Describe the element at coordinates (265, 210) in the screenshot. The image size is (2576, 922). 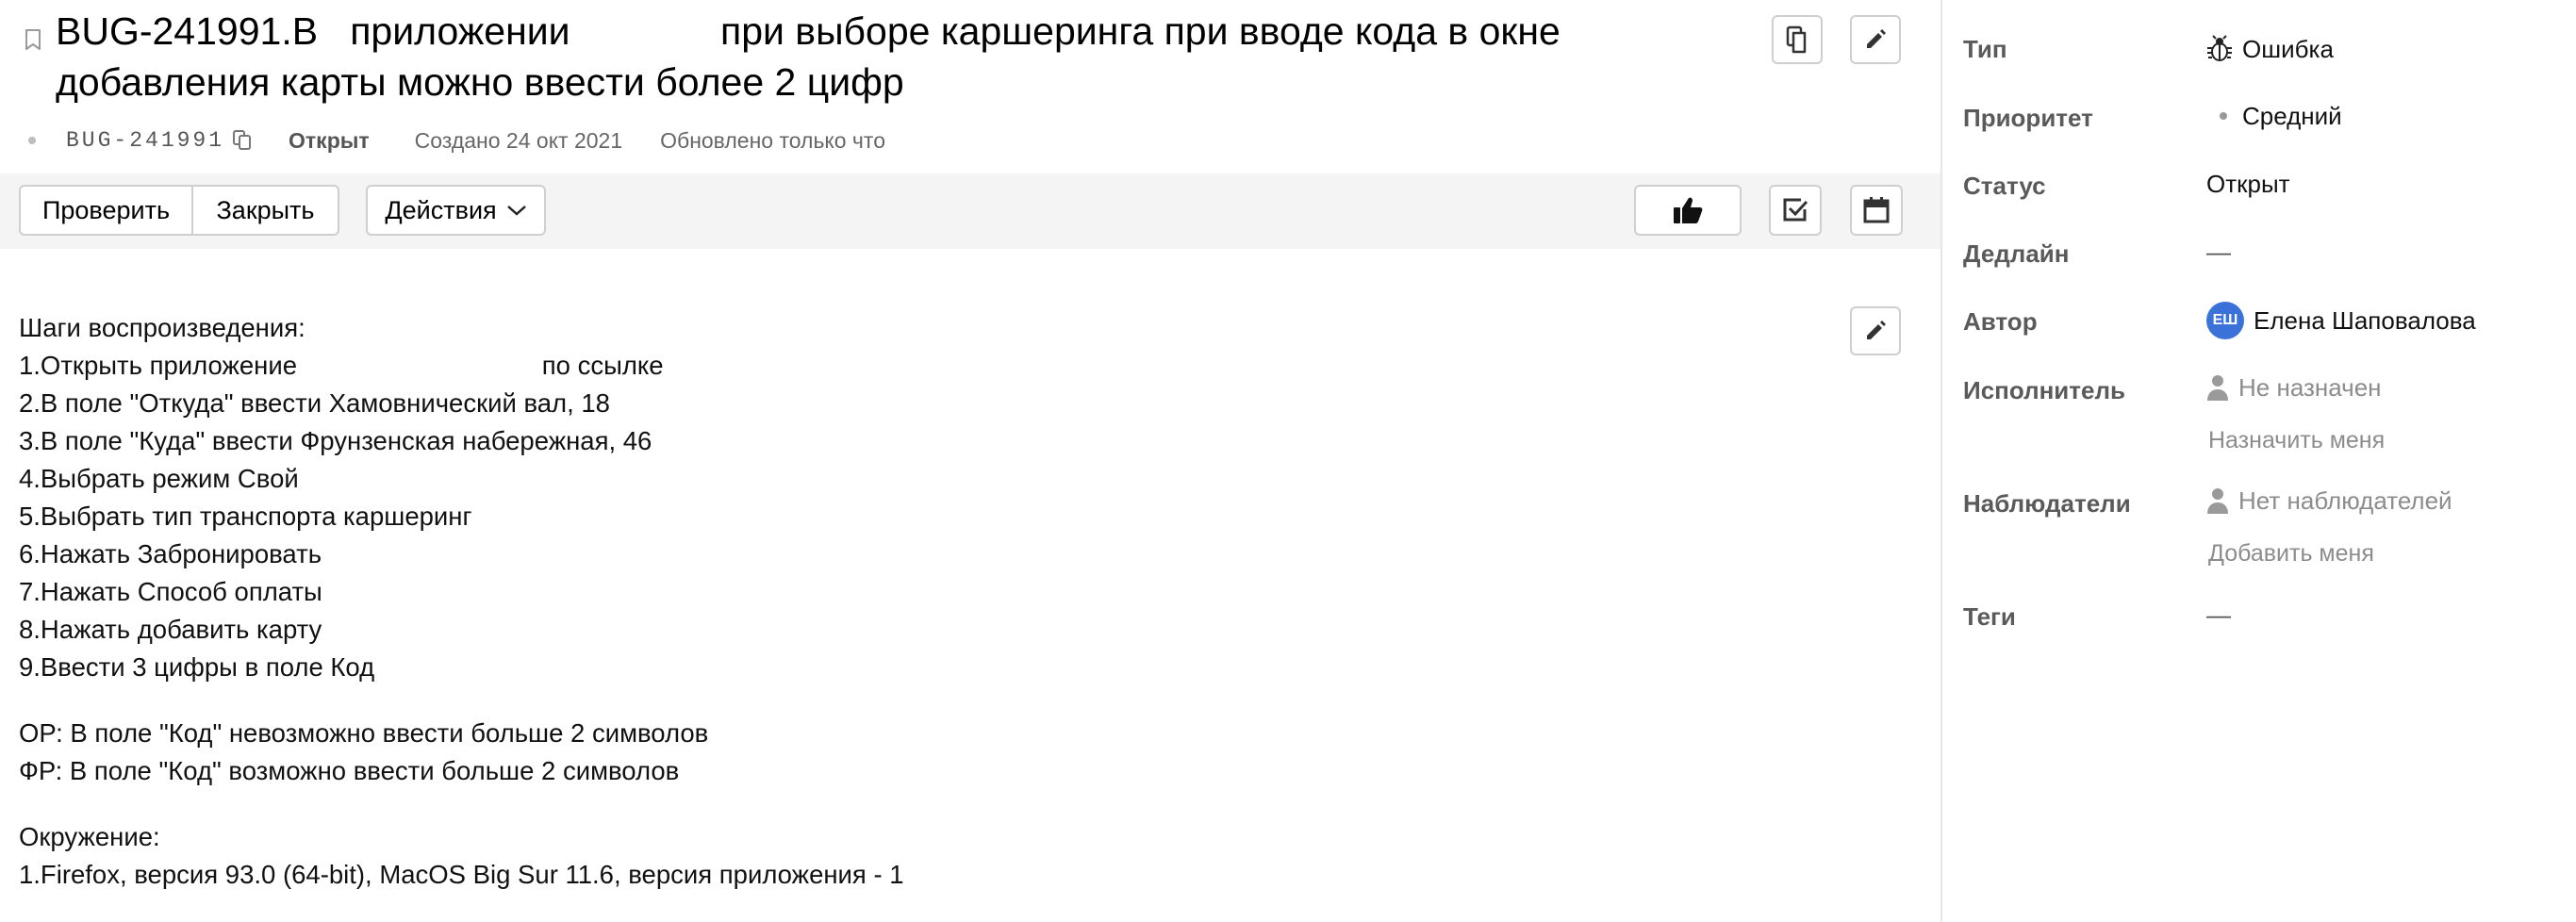
I see `close-button: Закрыть` at that location.